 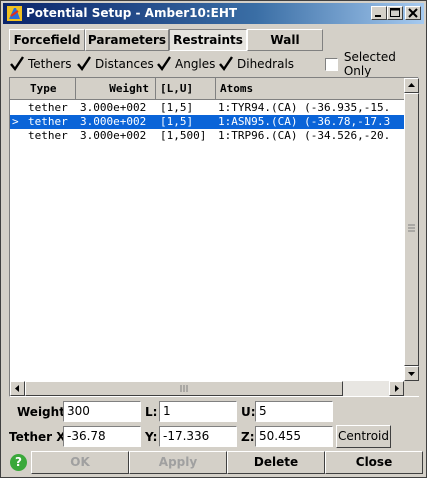 What do you see at coordinates (198, 411) in the screenshot?
I see `l-input: 1` at bounding box center [198, 411].